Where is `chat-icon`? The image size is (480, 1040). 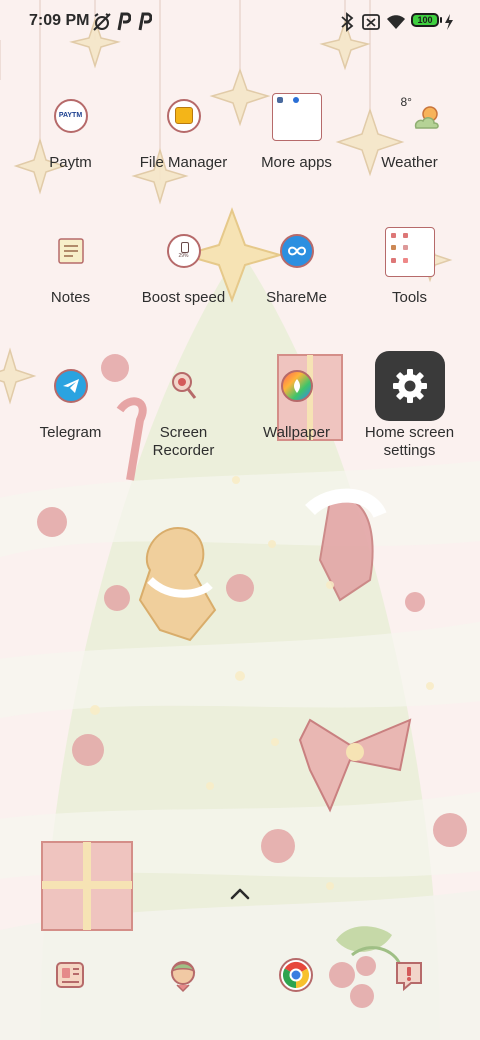
chat-icon is located at coordinates (409, 975).